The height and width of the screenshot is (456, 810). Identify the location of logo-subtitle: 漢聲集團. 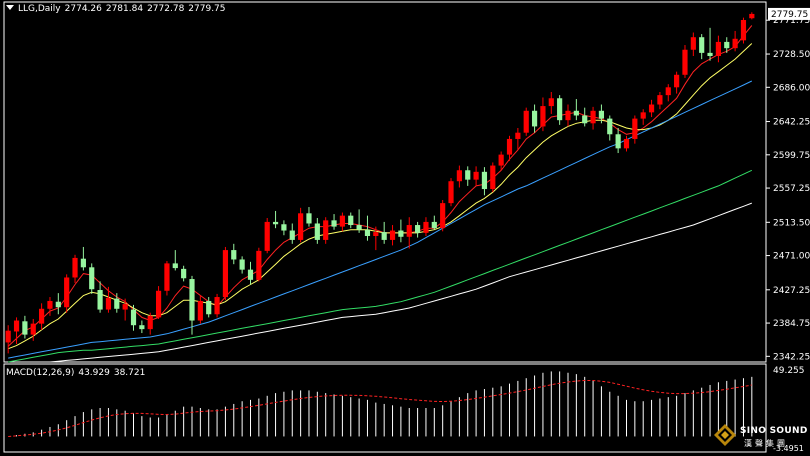
(766, 443).